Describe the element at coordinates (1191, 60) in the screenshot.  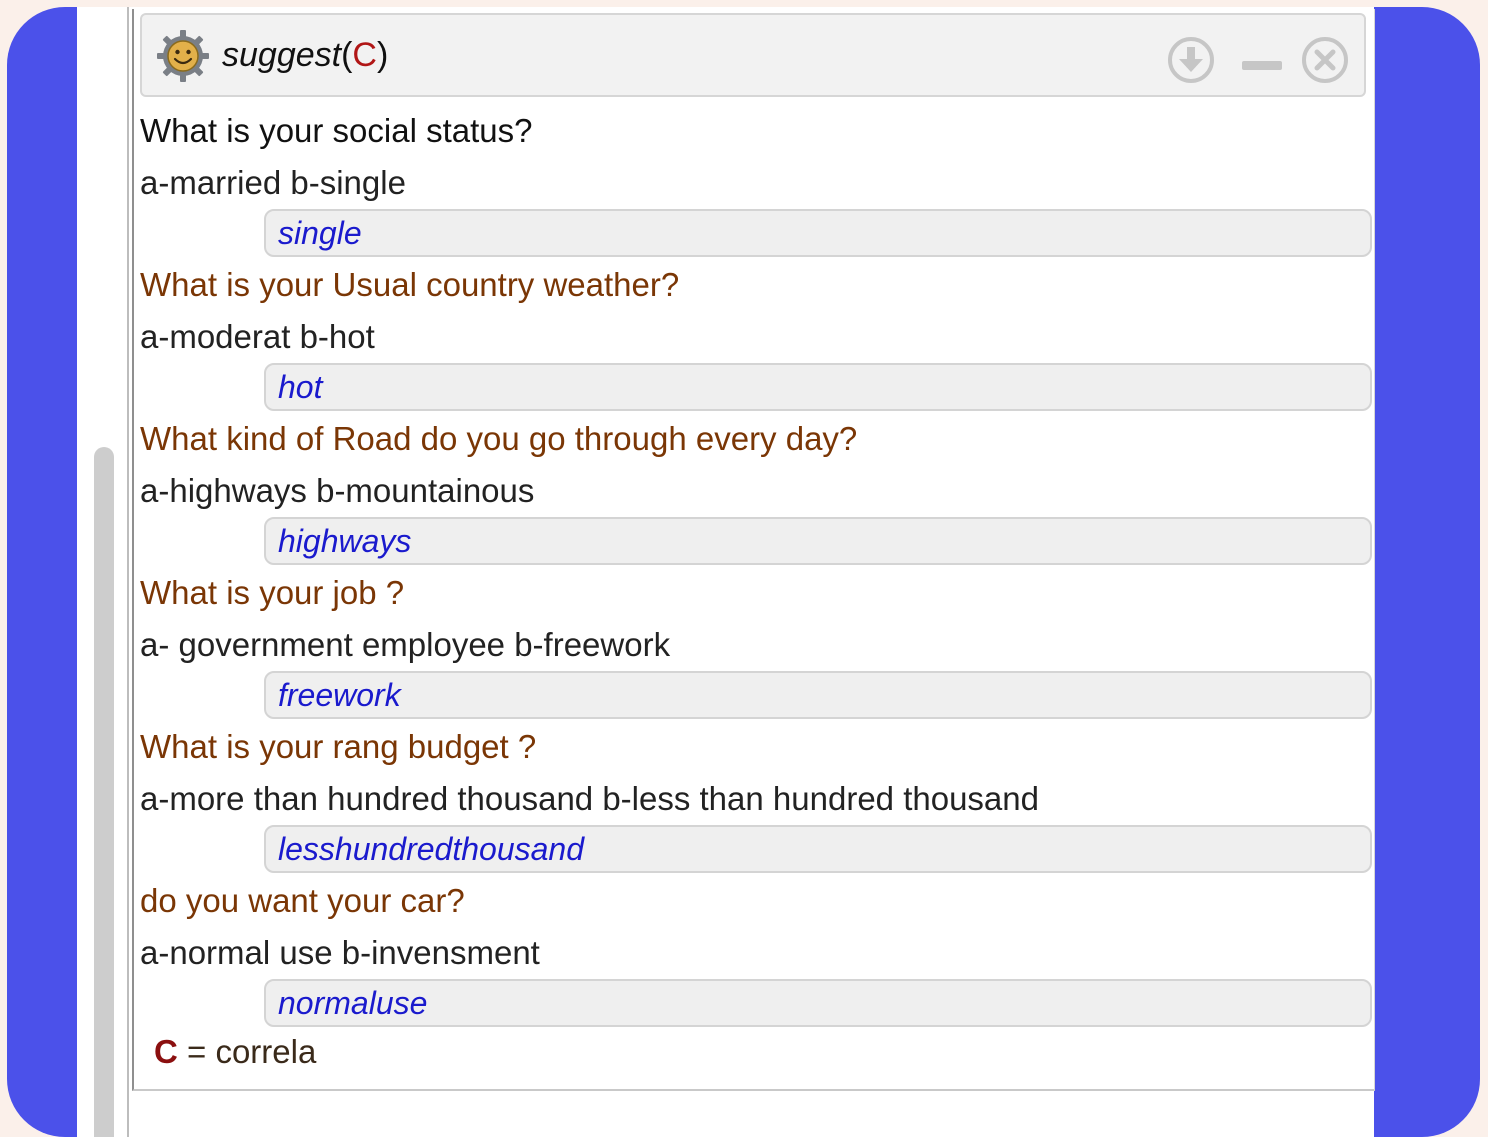
I see `download-circle-icon` at that location.